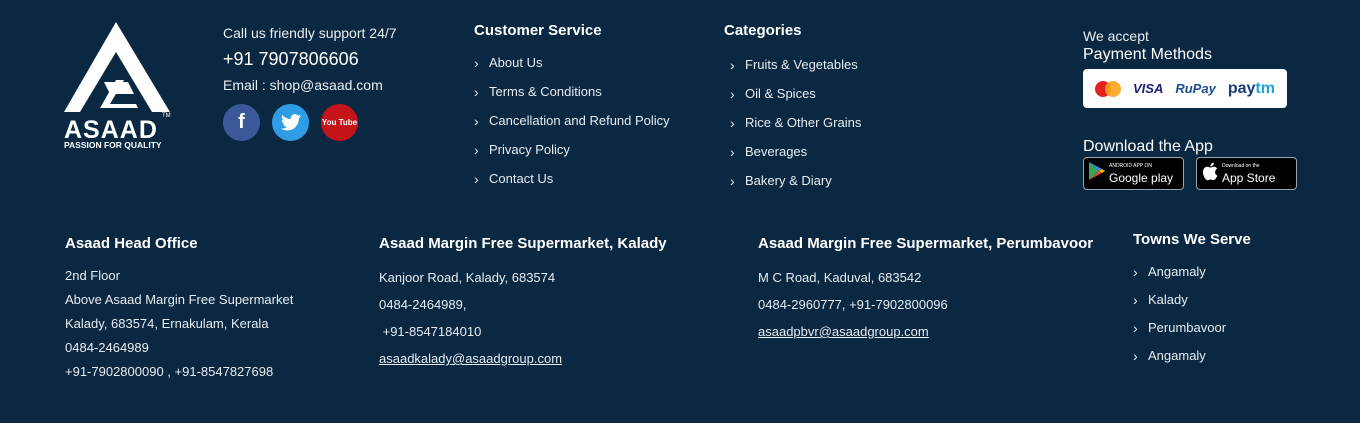 This screenshot has width=1360, height=423. I want to click on apple-icon, so click(1210, 174).